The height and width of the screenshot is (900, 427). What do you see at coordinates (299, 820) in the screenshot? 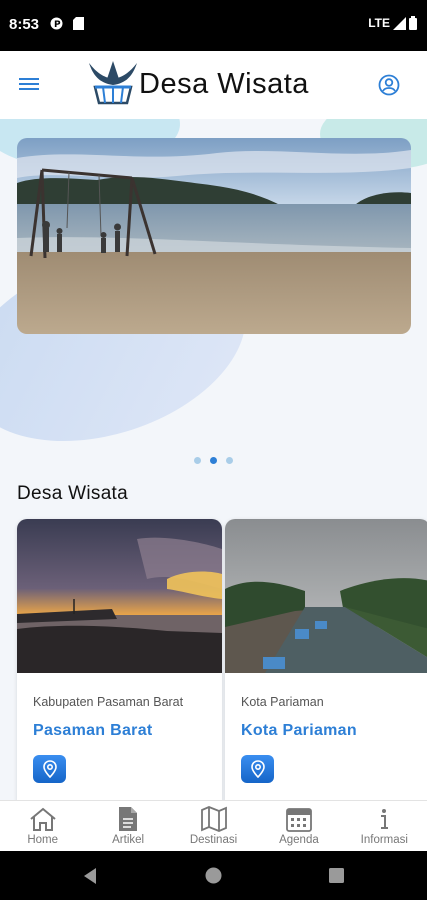
I see `calendar-icon` at bounding box center [299, 820].